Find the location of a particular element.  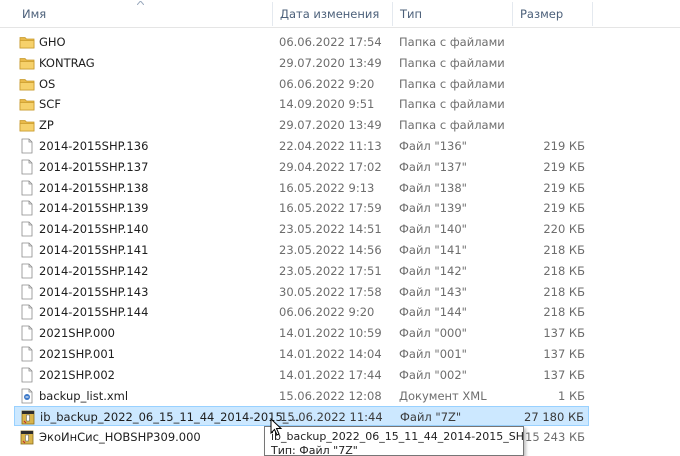

file-name: 2014-2015SHP.142 is located at coordinates (94, 270).